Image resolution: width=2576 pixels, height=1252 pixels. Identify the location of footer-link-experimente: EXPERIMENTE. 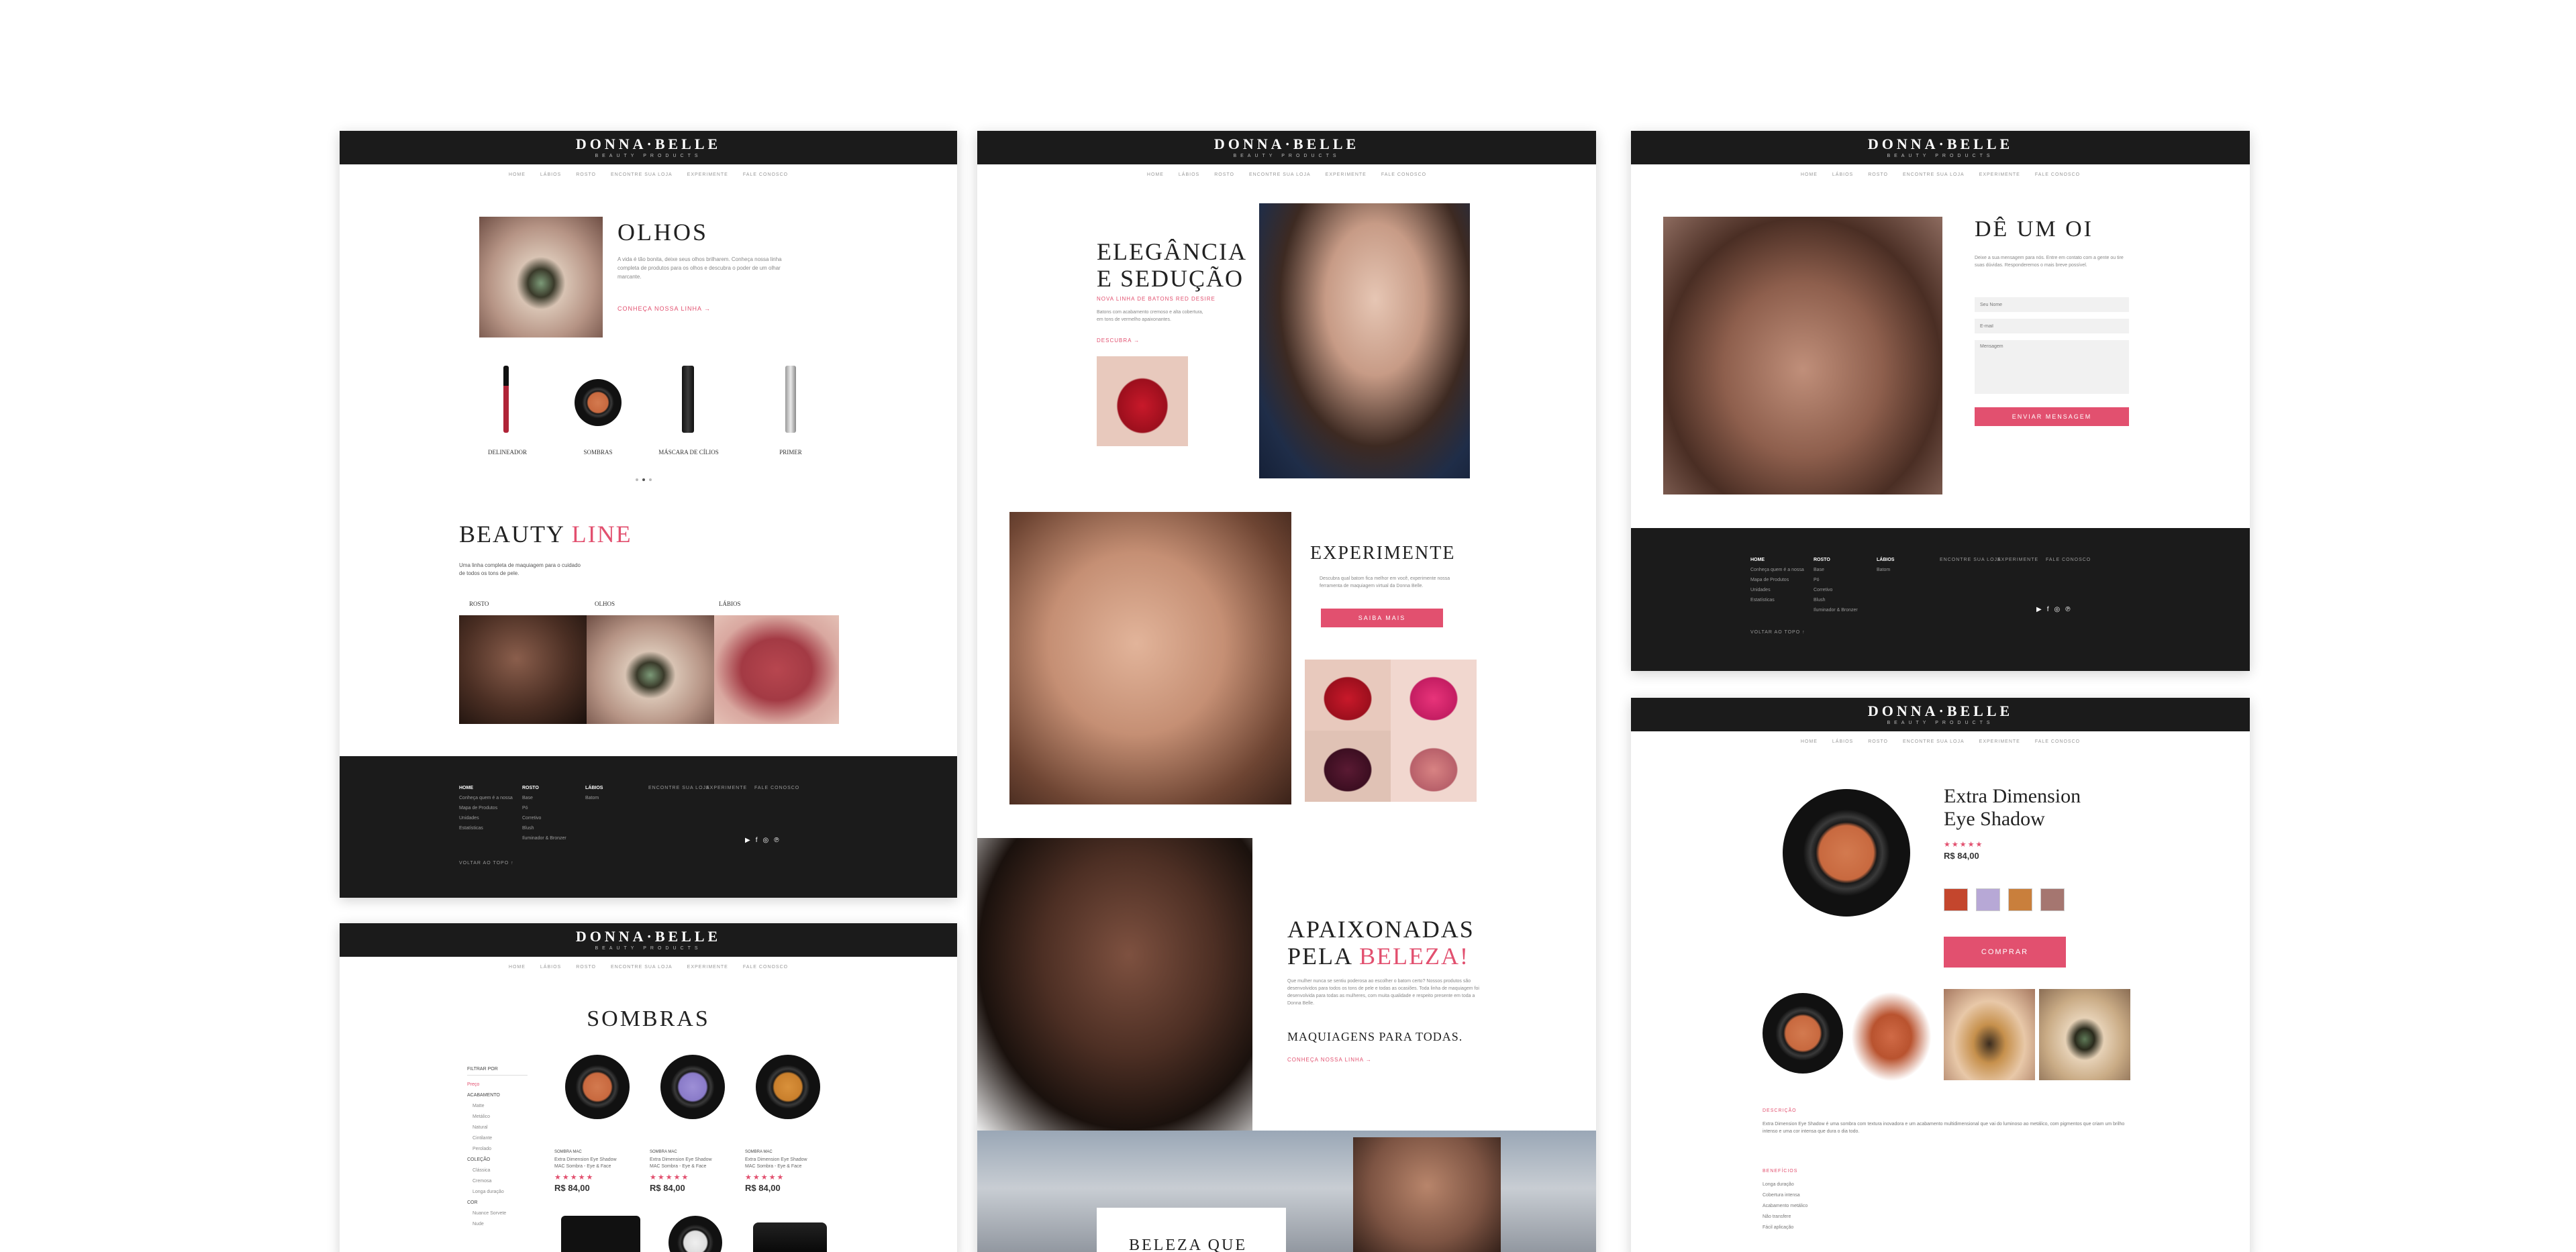
(2017, 560).